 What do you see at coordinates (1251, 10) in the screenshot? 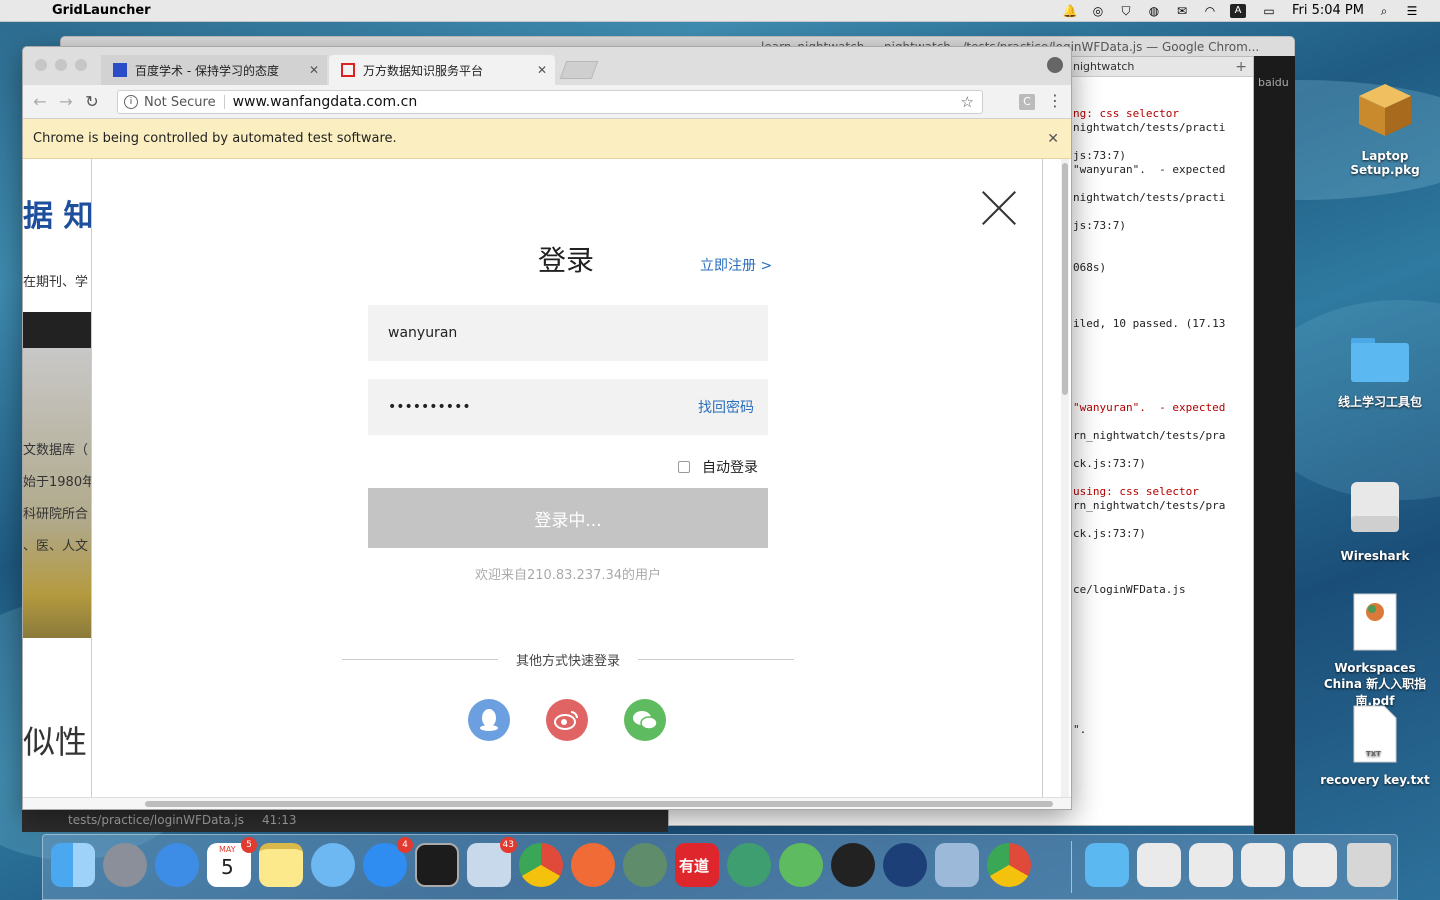
I see `menu-bar-status-area: 🔔 ◎ ⛉ ◍ ✉ ◠ A ▭ Fri 5:04 PM ⌕ ☰` at bounding box center [1251, 10].